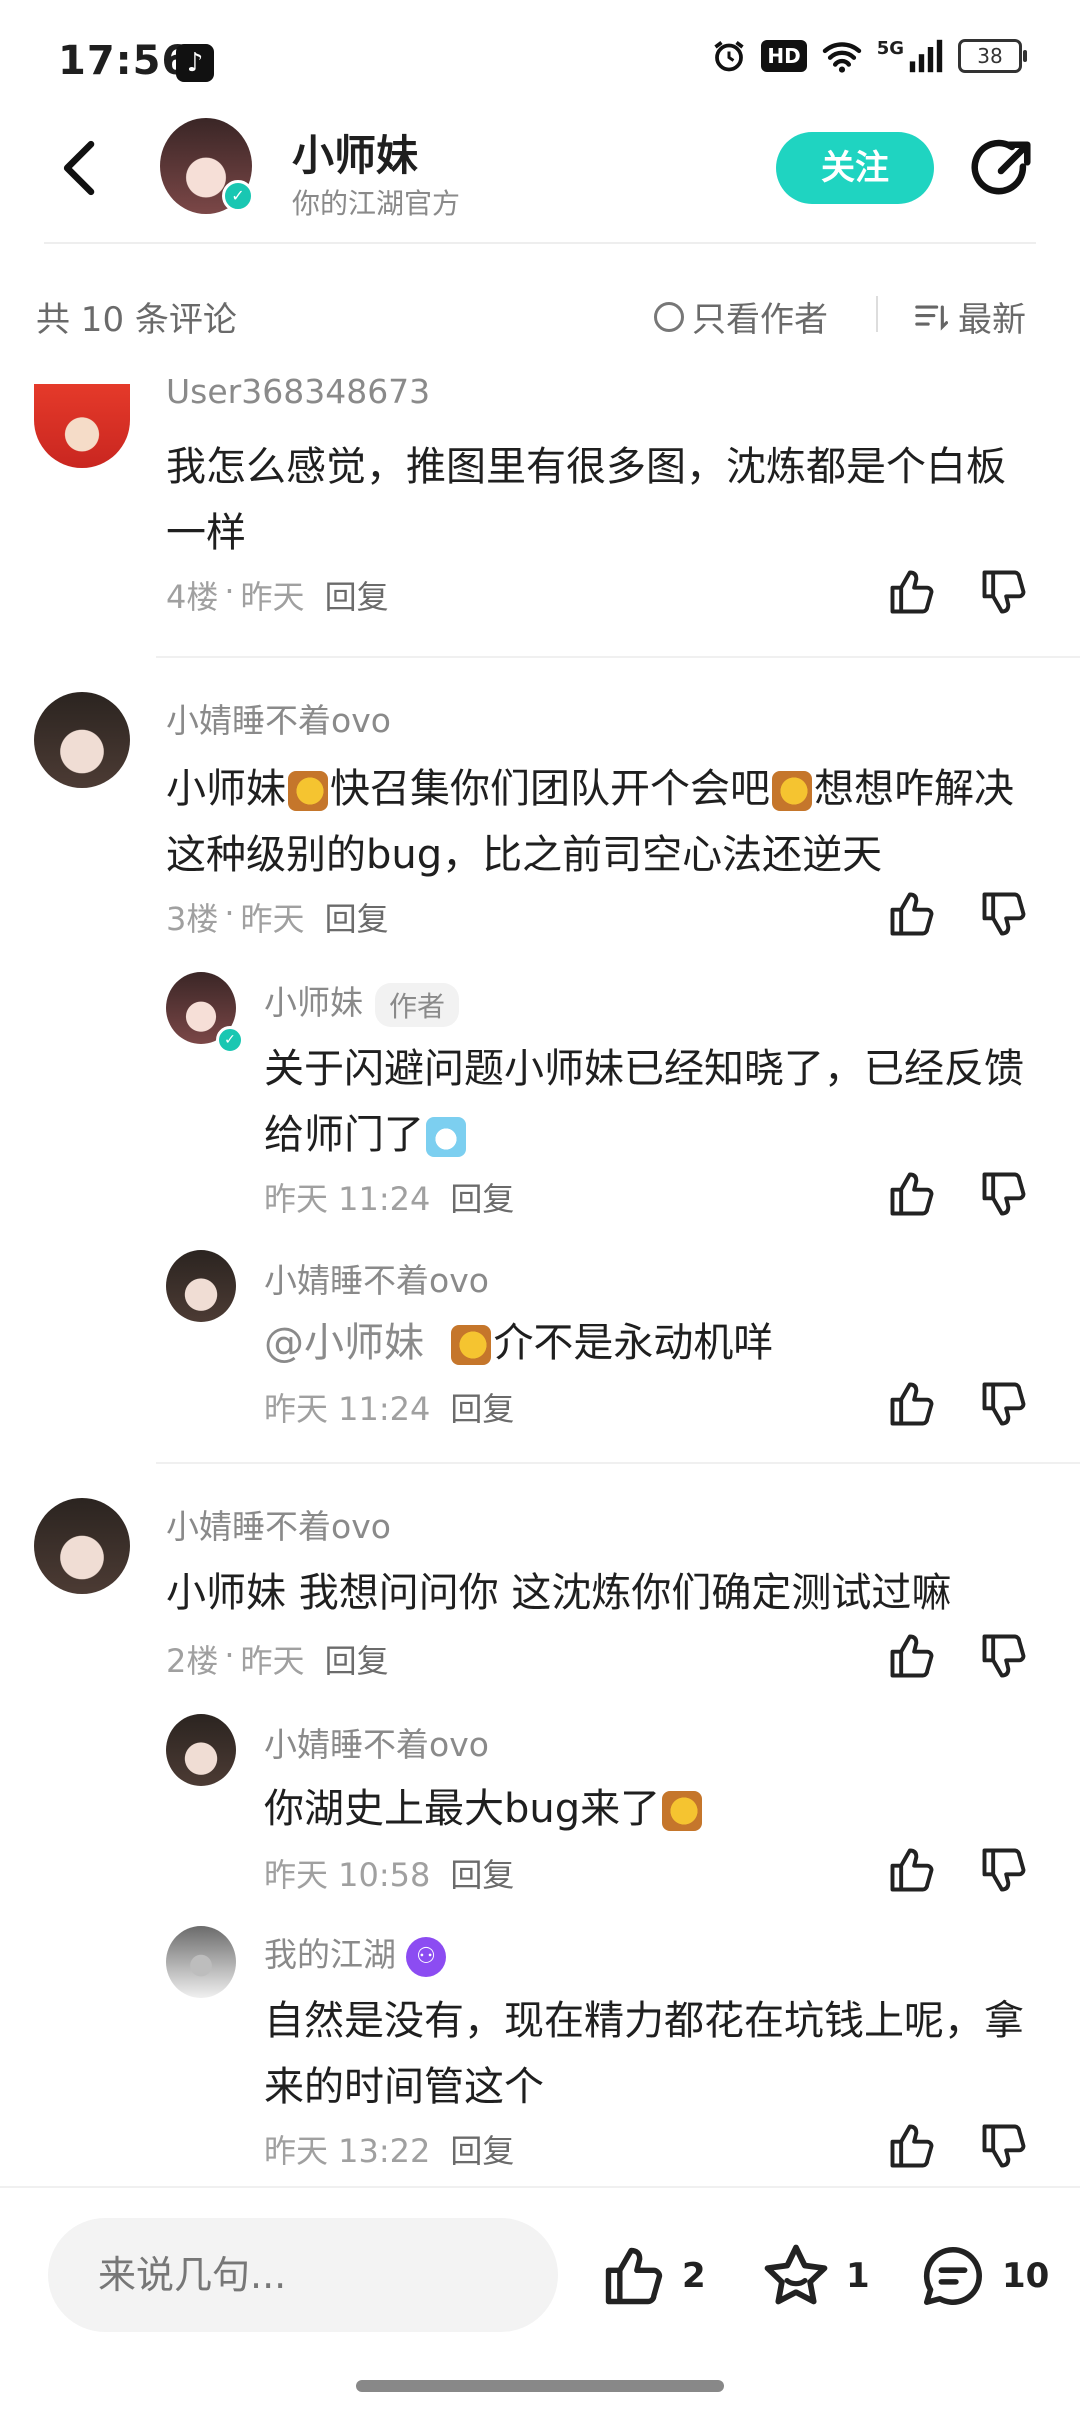 The image size is (1080, 2416). I want to click on reply-text: 自然是没有，现在精力都花在坑钱上呢，拿来的时间管这个, so click(644, 2054).